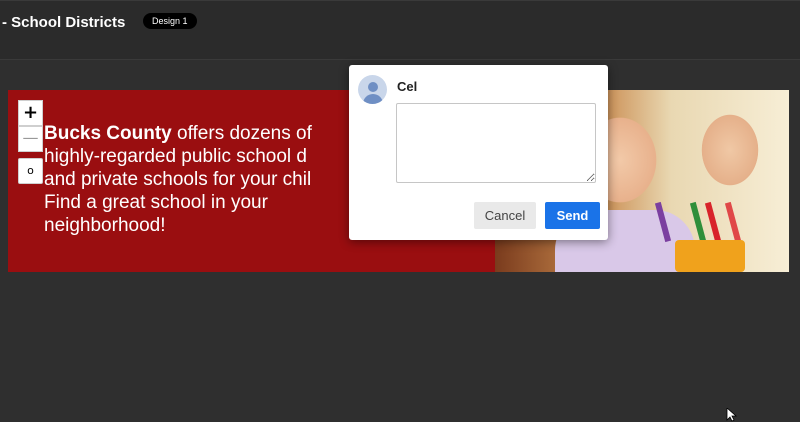 This screenshot has height=422, width=800. What do you see at coordinates (505, 215) in the screenshot?
I see `cancel-button: Cancel` at bounding box center [505, 215].